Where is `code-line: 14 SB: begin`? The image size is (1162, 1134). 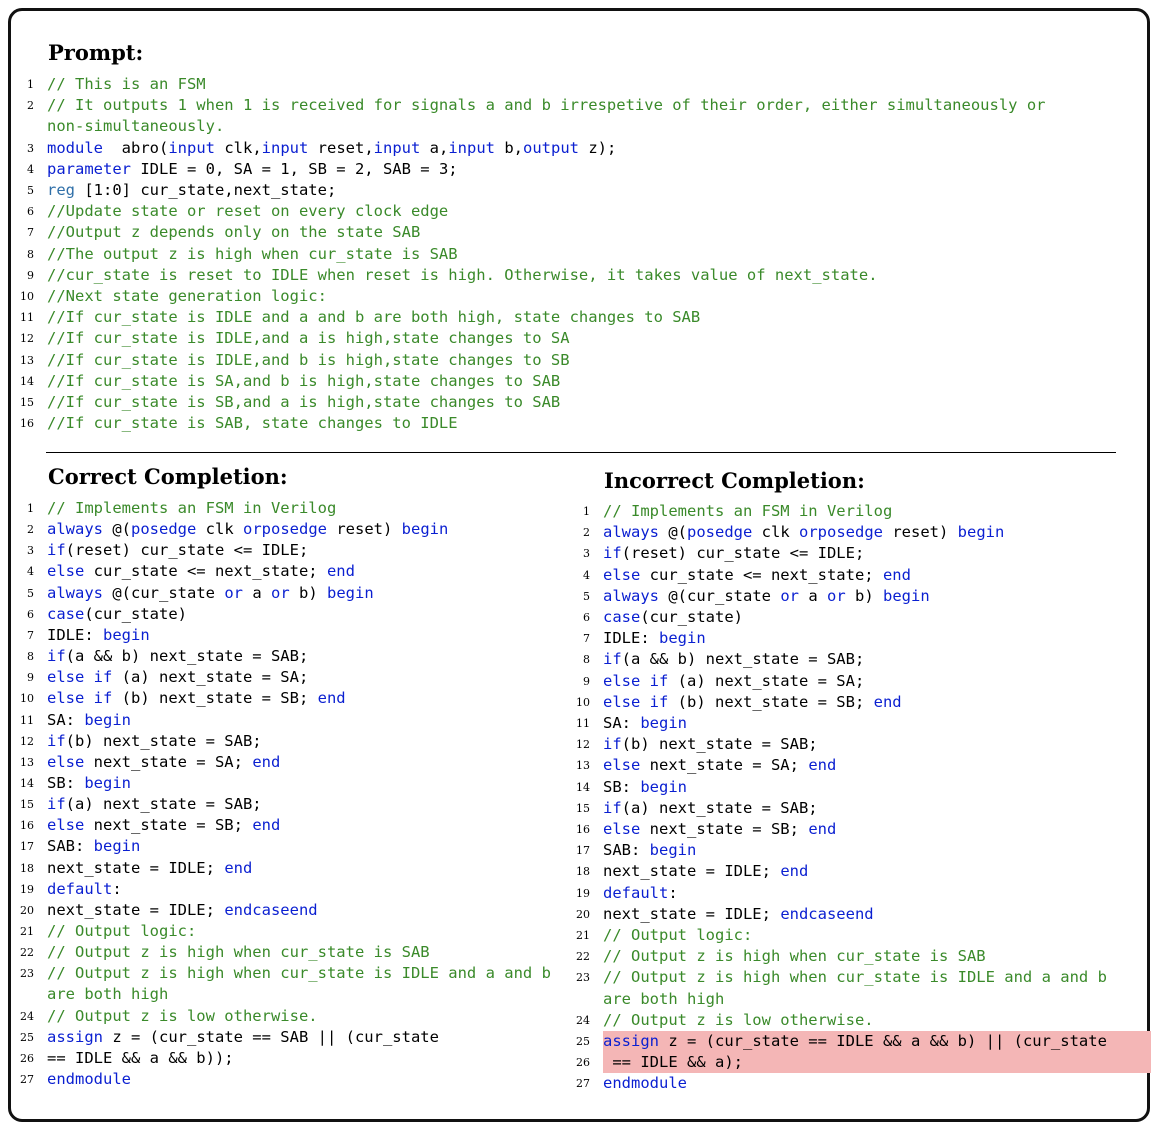
code-line: 14 SB: begin is located at coordinates (302, 783).